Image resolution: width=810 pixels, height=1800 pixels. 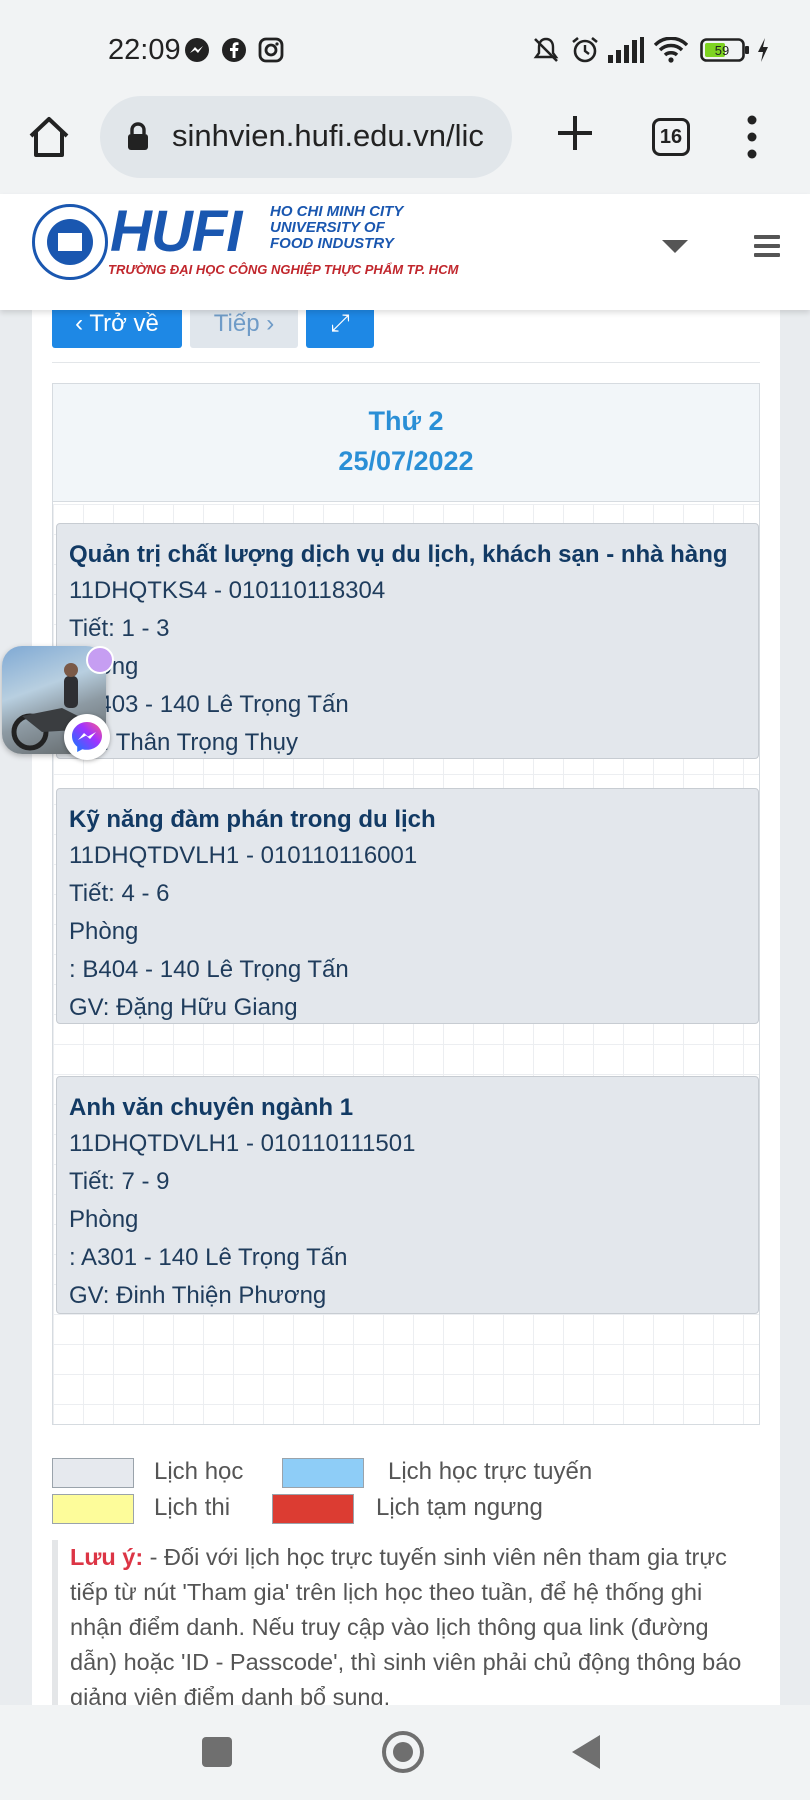 I want to click on new-tab-button, so click(x=575, y=133).